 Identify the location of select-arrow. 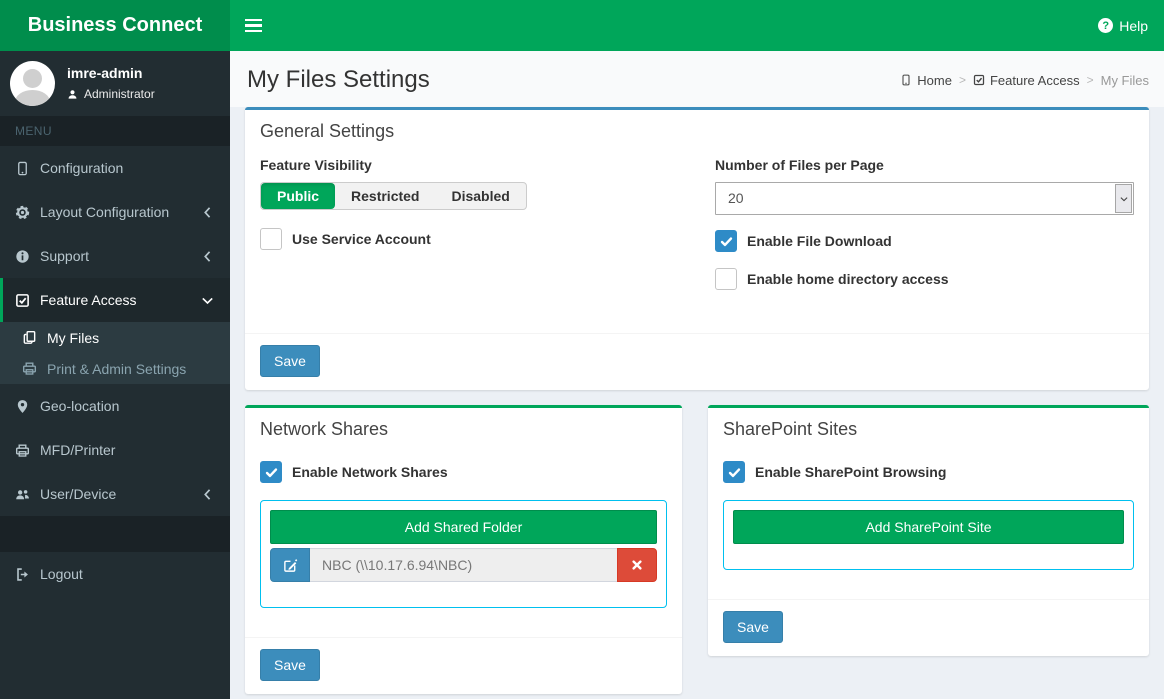
(1123, 198).